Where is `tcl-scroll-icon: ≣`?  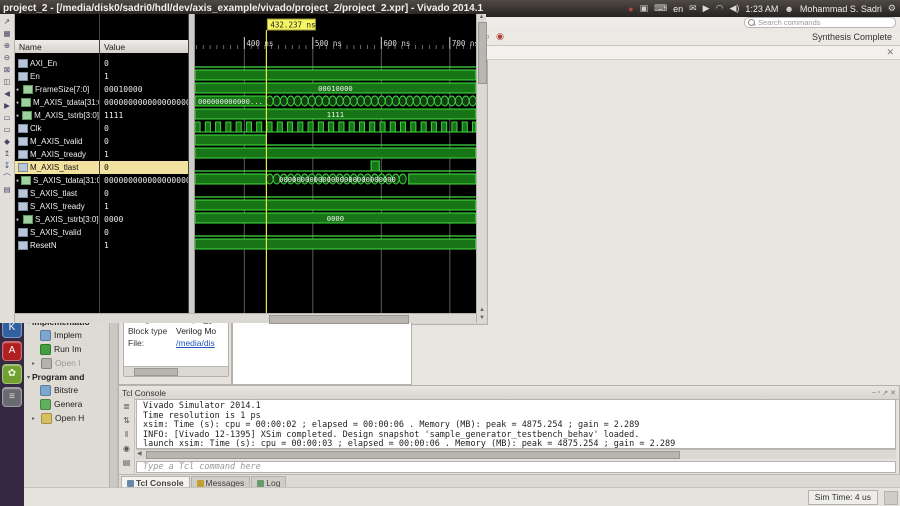
tcl-scroll-icon: ≣ is located at coordinates (126, 406).